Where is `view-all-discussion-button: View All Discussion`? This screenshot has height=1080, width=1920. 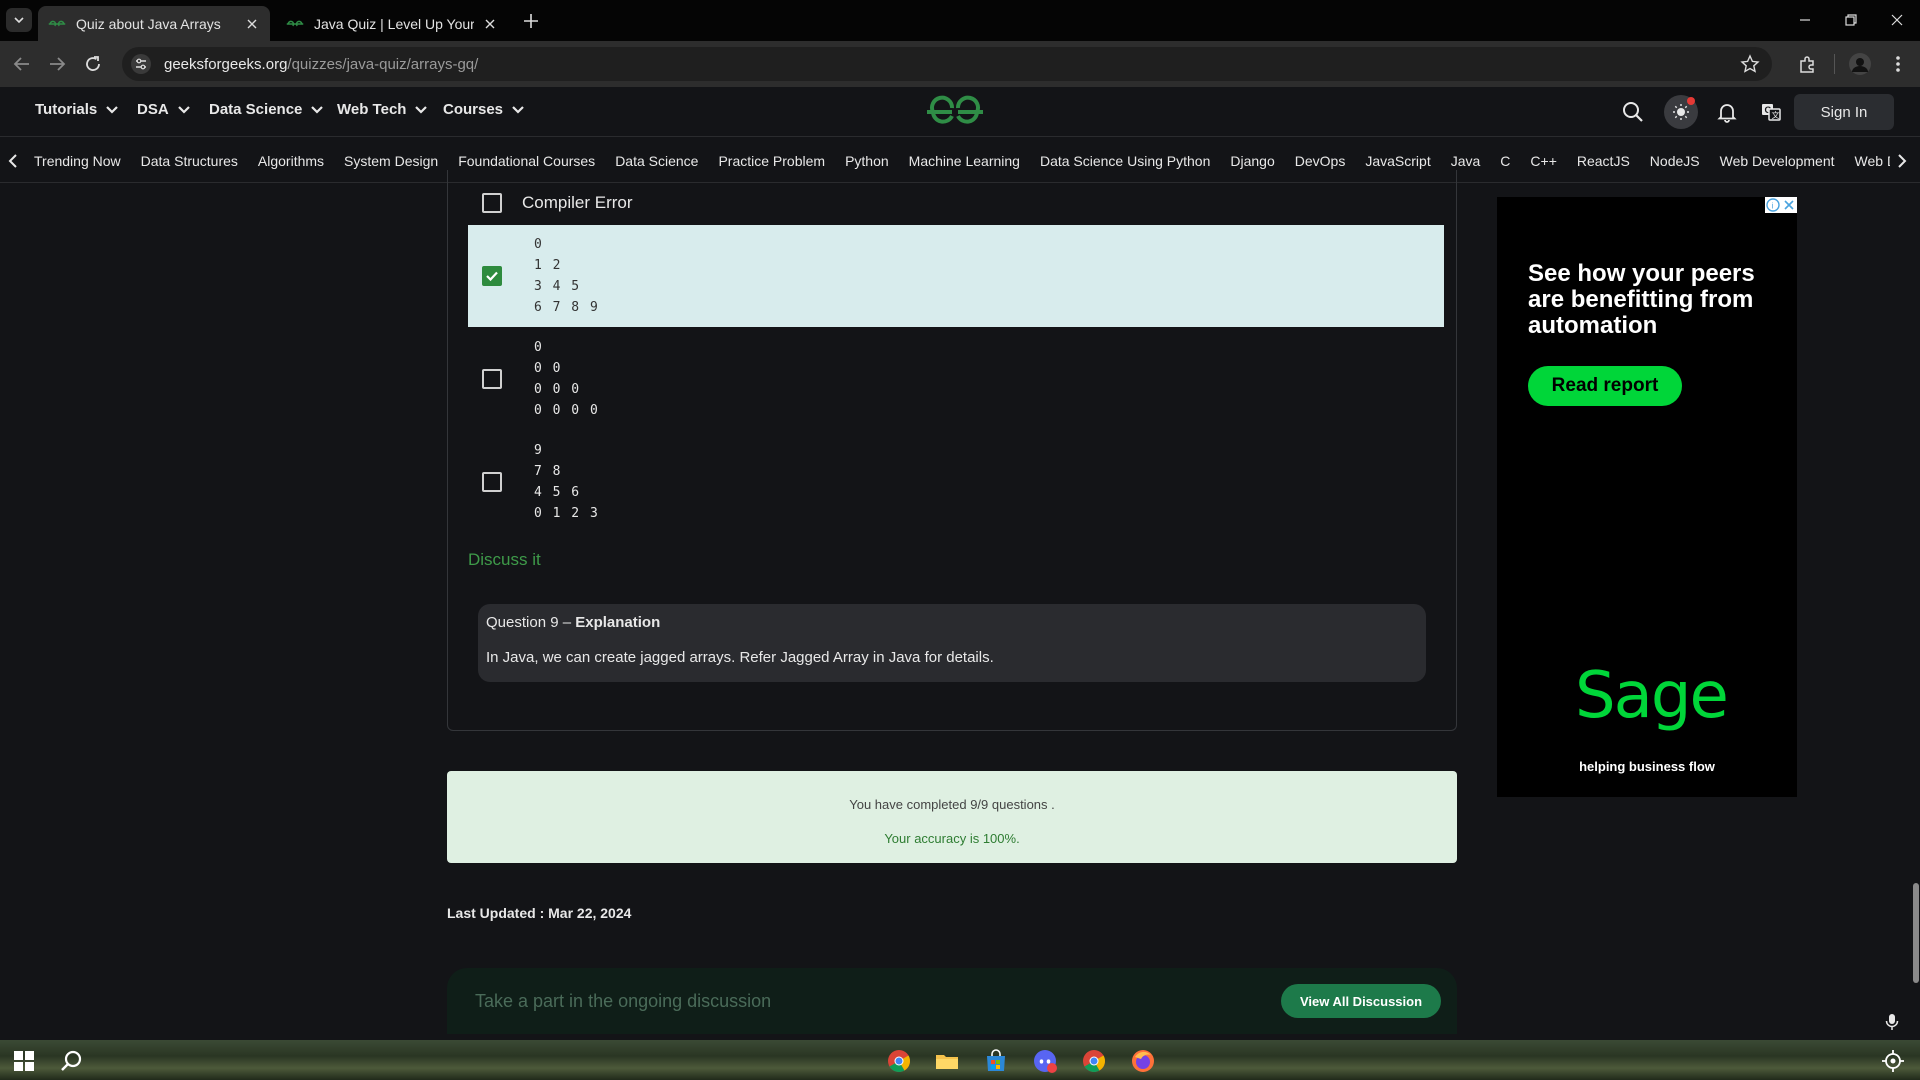 view-all-discussion-button: View All Discussion is located at coordinates (1361, 1001).